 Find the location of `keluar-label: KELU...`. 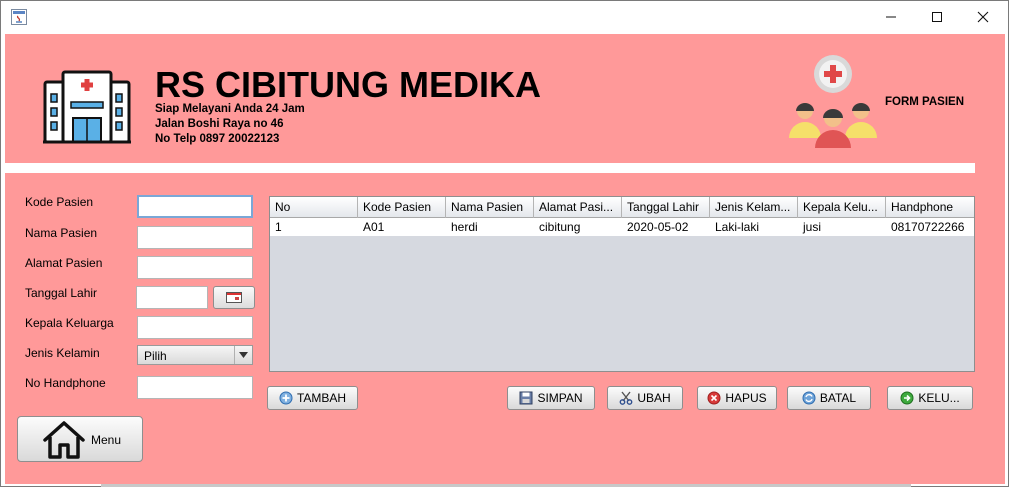

keluar-label: KELU... is located at coordinates (939, 398).